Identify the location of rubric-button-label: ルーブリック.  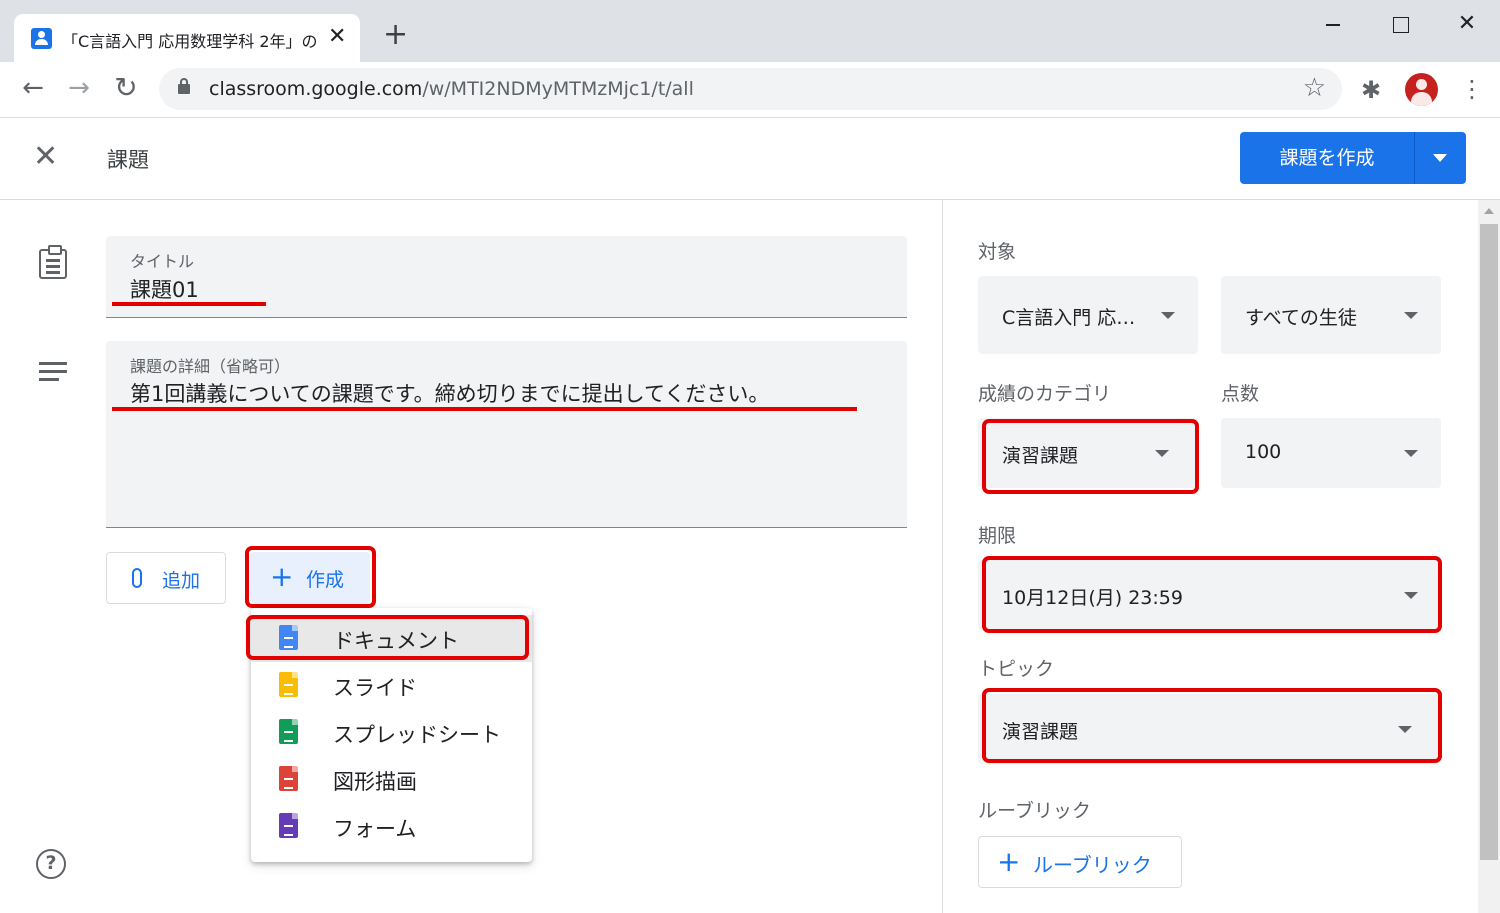
(1092, 865).